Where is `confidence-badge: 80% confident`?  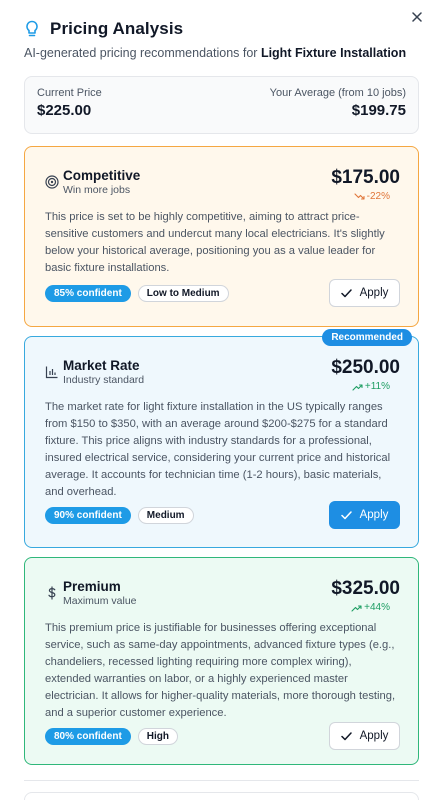 confidence-badge: 80% confident is located at coordinates (88, 736).